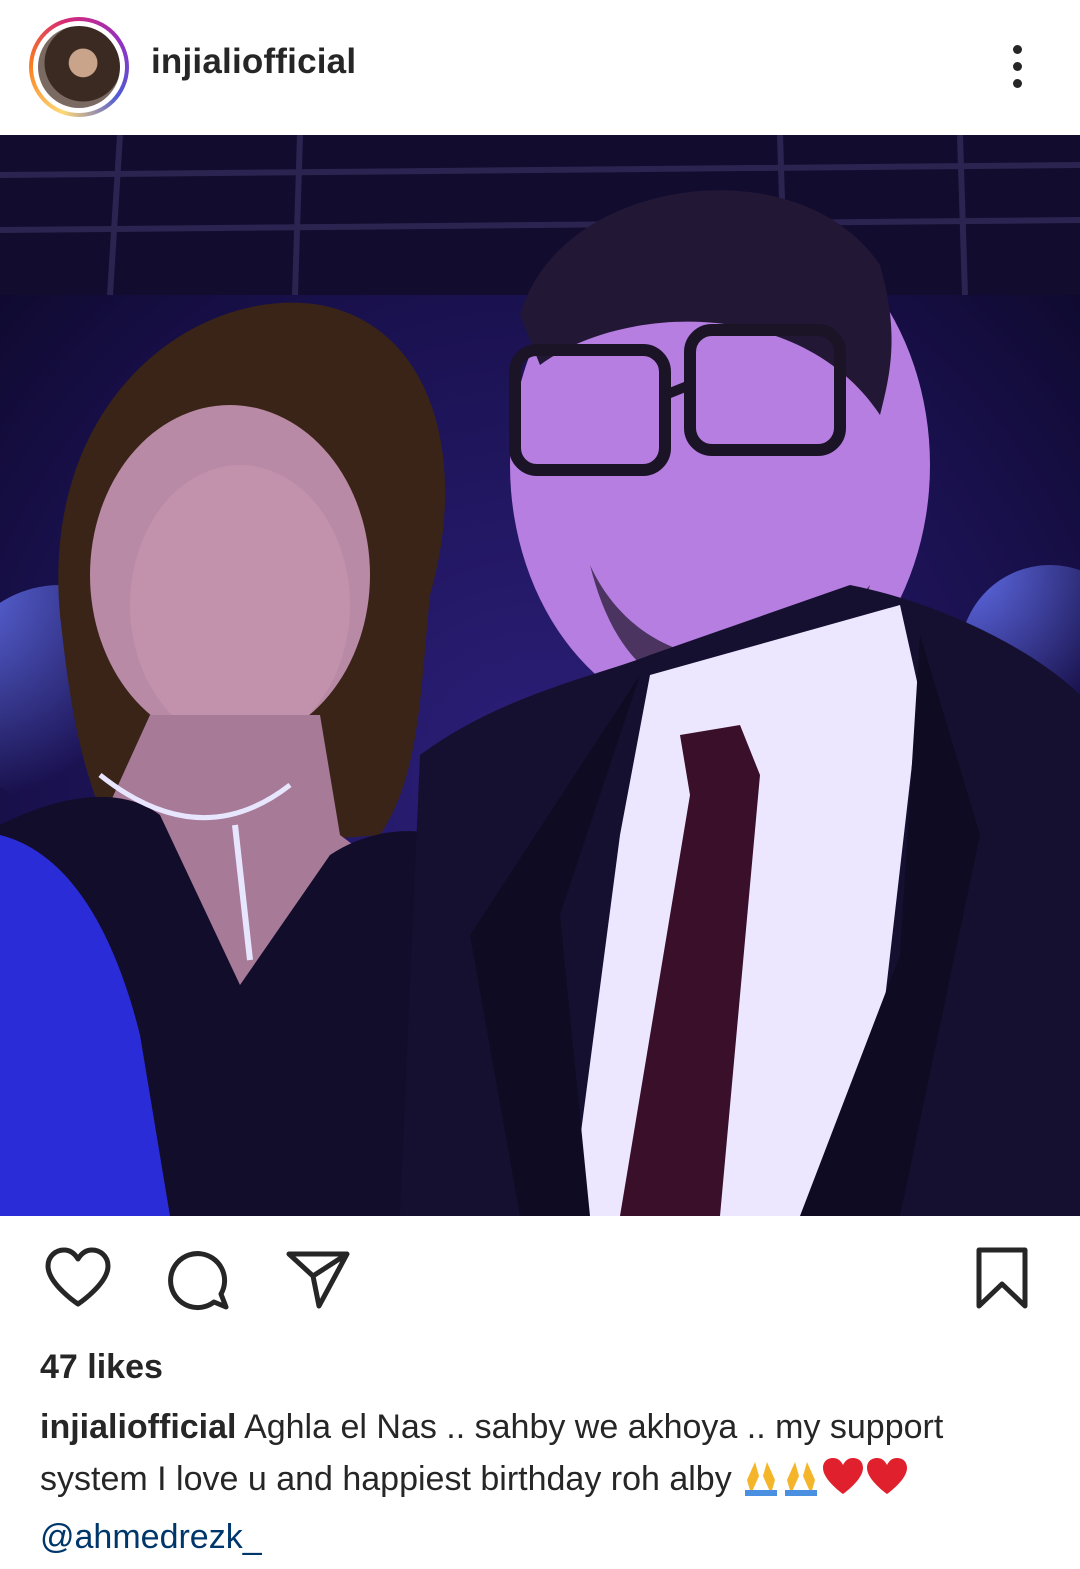  I want to click on story-ring, so click(79, 67).